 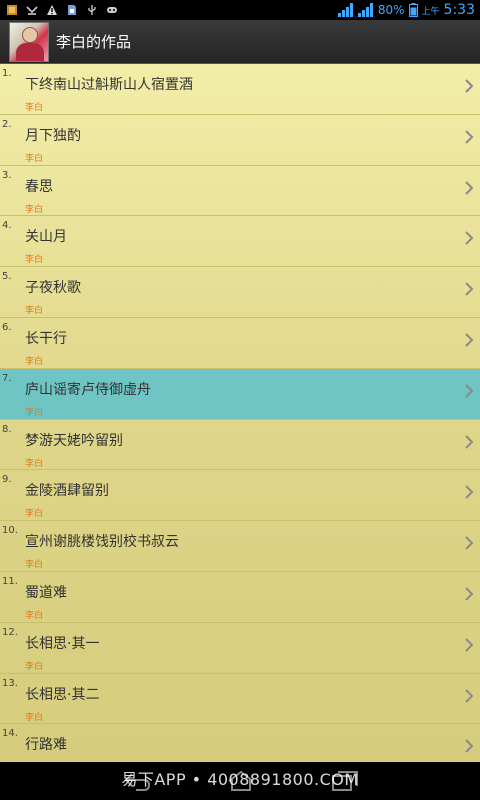 What do you see at coordinates (240, 546) in the screenshot?
I see `poem-list-item: 10. 宣州谢朓楼饯别校书叔云李白` at bounding box center [240, 546].